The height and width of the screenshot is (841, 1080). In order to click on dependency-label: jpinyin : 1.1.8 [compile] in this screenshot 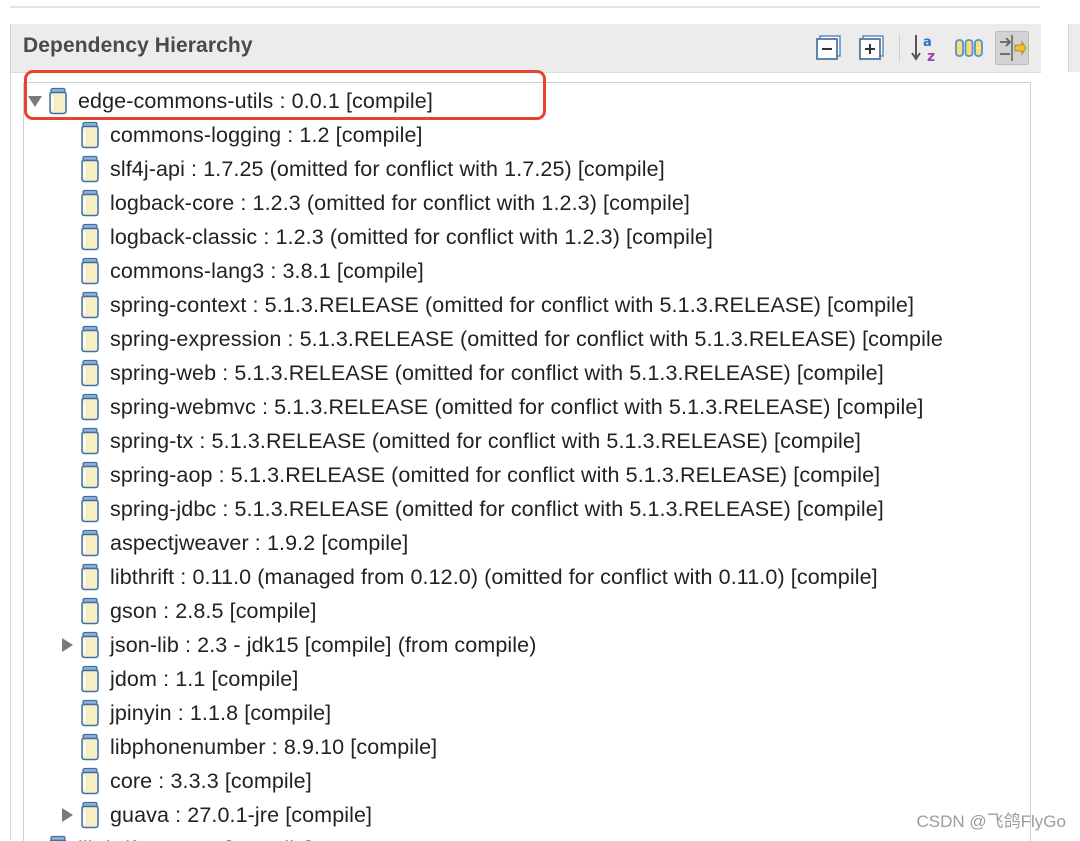, I will do `click(220, 713)`.